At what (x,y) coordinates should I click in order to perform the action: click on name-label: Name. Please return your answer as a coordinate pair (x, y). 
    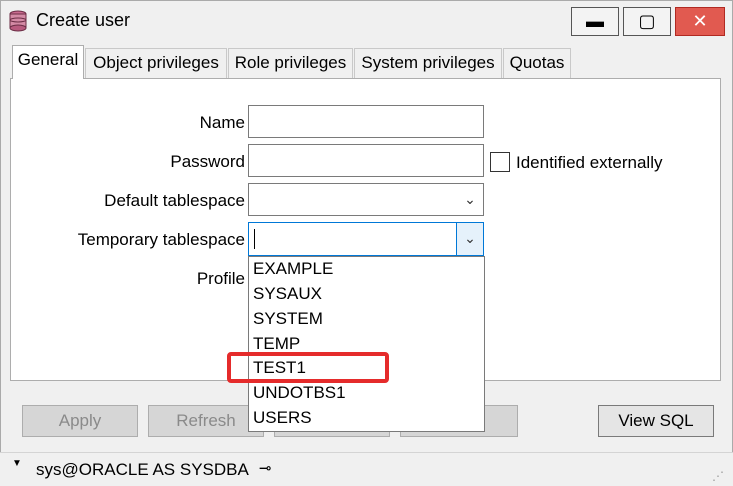
    Looking at the image, I should click on (222, 122).